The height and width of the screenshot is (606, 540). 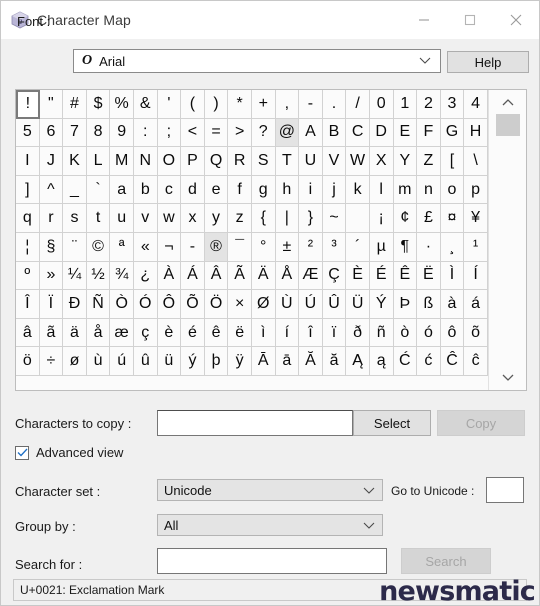 I want to click on character-cell: Å, so click(x=287, y=276).